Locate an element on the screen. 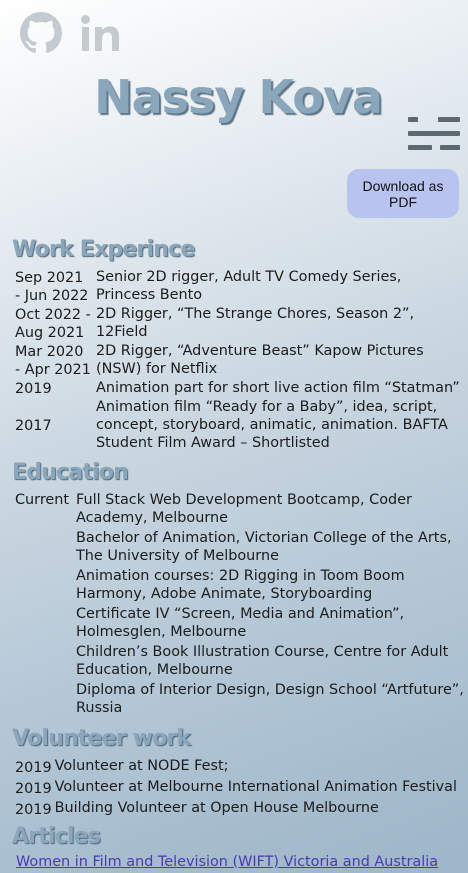 The image size is (468, 873). github-icon is located at coordinates (41, 32).